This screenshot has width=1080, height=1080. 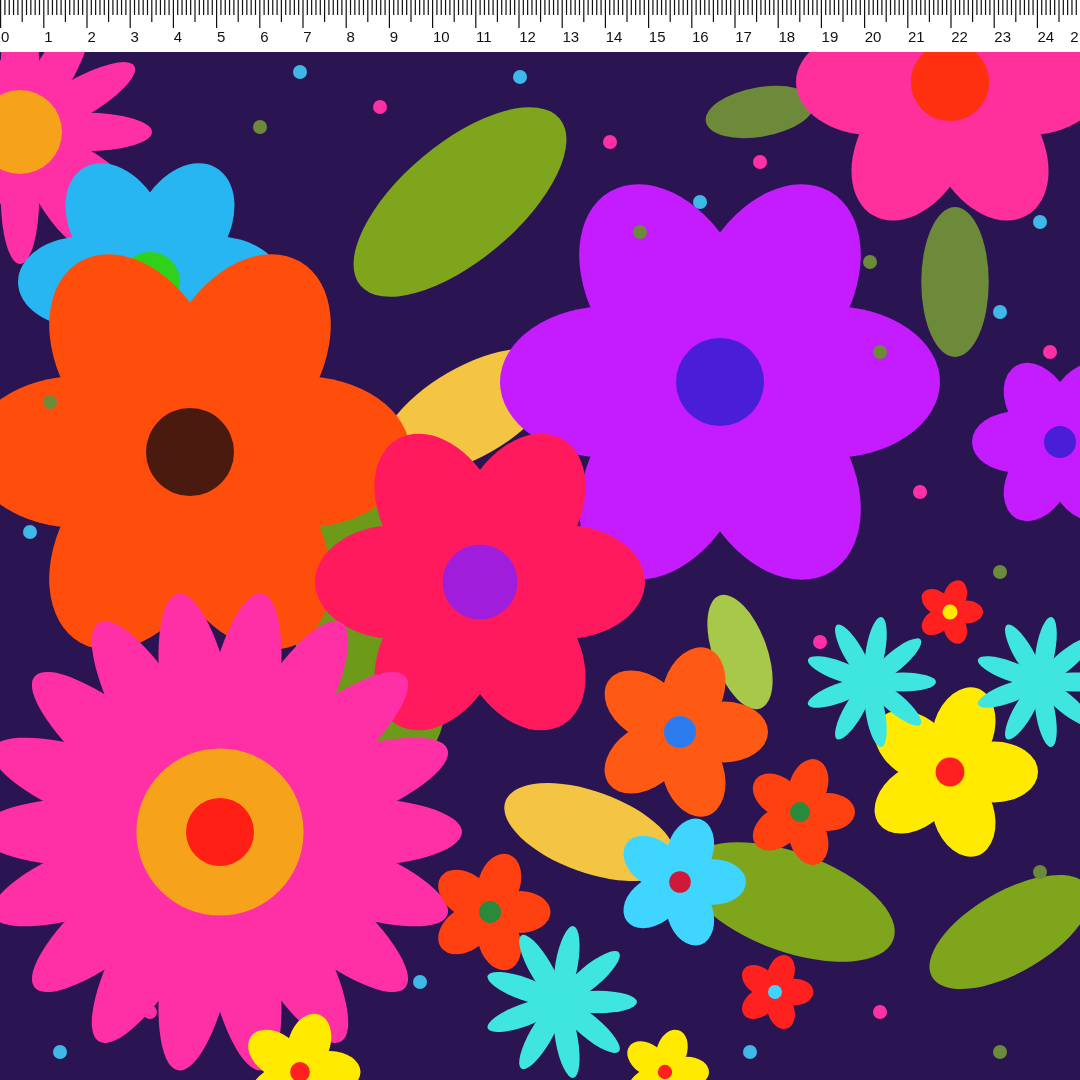 What do you see at coordinates (656, 36) in the screenshot?
I see `ruler-number: 15` at bounding box center [656, 36].